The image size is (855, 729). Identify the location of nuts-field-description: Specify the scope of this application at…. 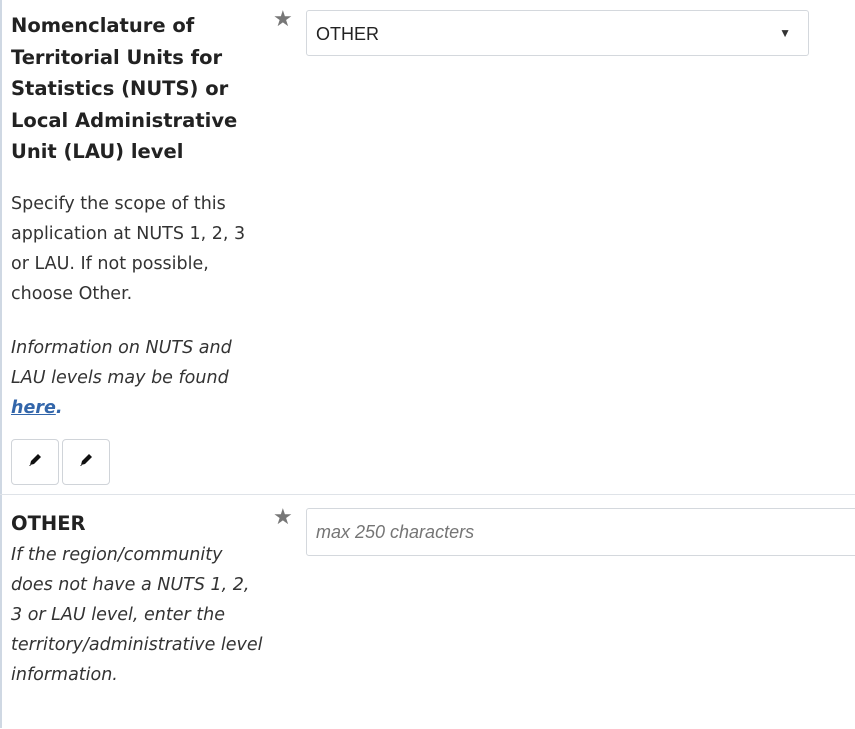
(128, 248).